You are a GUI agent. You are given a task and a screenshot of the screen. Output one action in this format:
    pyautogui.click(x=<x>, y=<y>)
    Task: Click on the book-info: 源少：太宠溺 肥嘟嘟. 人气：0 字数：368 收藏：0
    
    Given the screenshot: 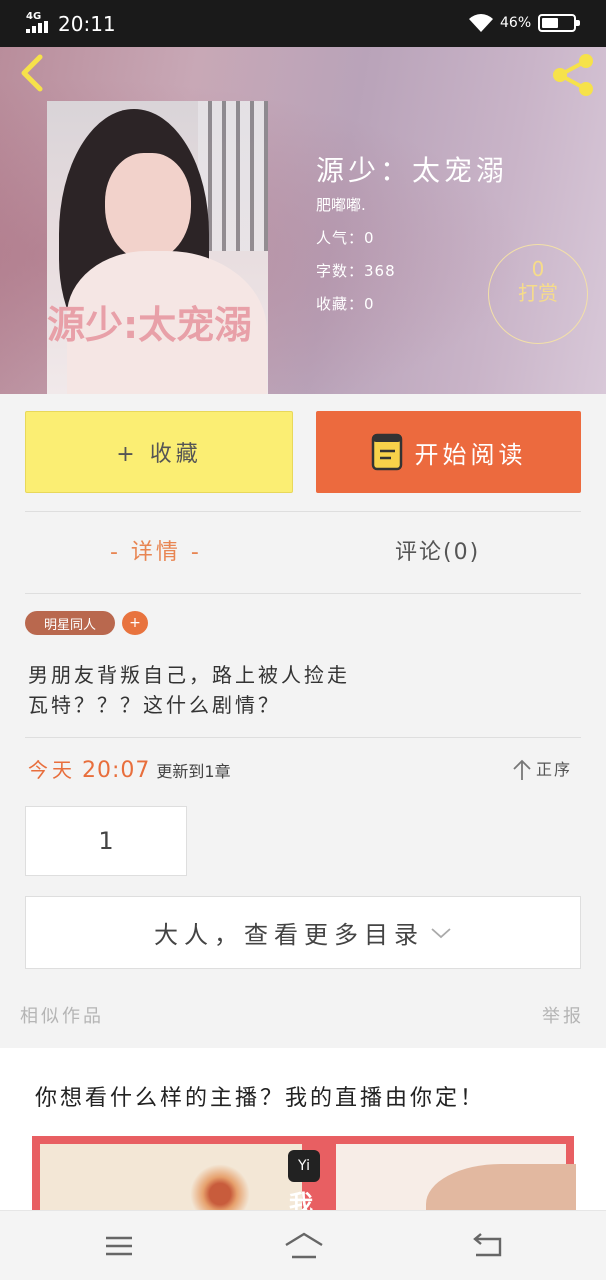 What is the action you would take?
    pyautogui.click(x=412, y=232)
    